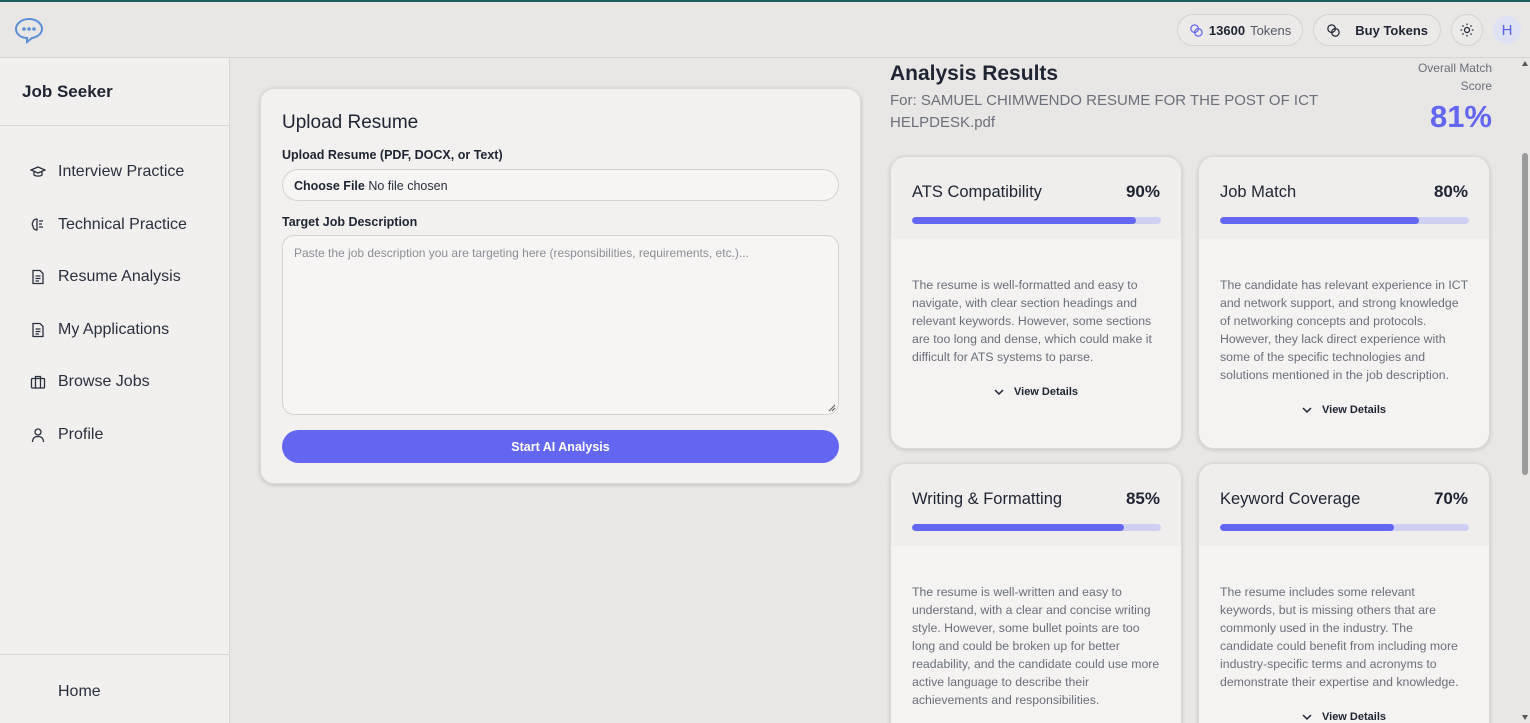 The width and height of the screenshot is (1530, 723). What do you see at coordinates (987, 499) in the screenshot?
I see `metric-name: Writing & Formatting` at bounding box center [987, 499].